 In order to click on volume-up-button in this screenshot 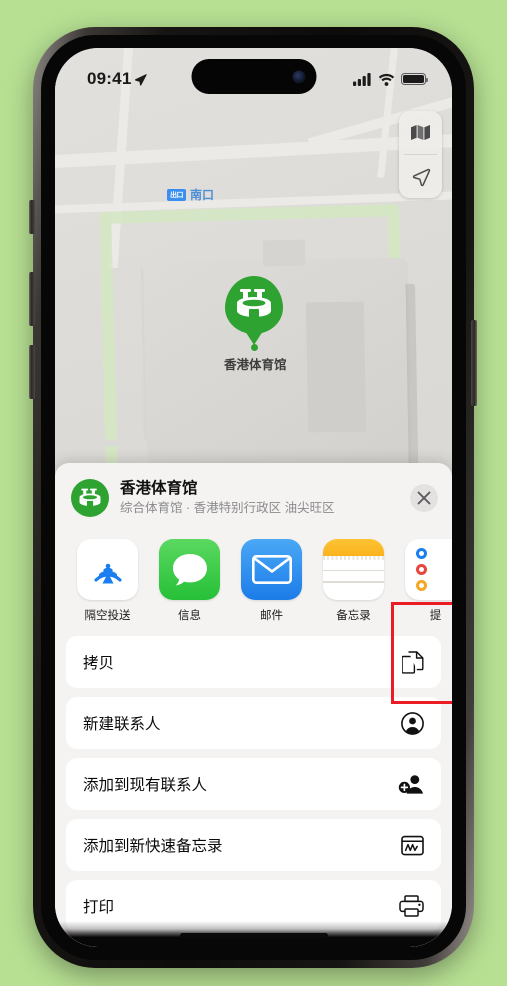, I will do `click(32, 299)`.